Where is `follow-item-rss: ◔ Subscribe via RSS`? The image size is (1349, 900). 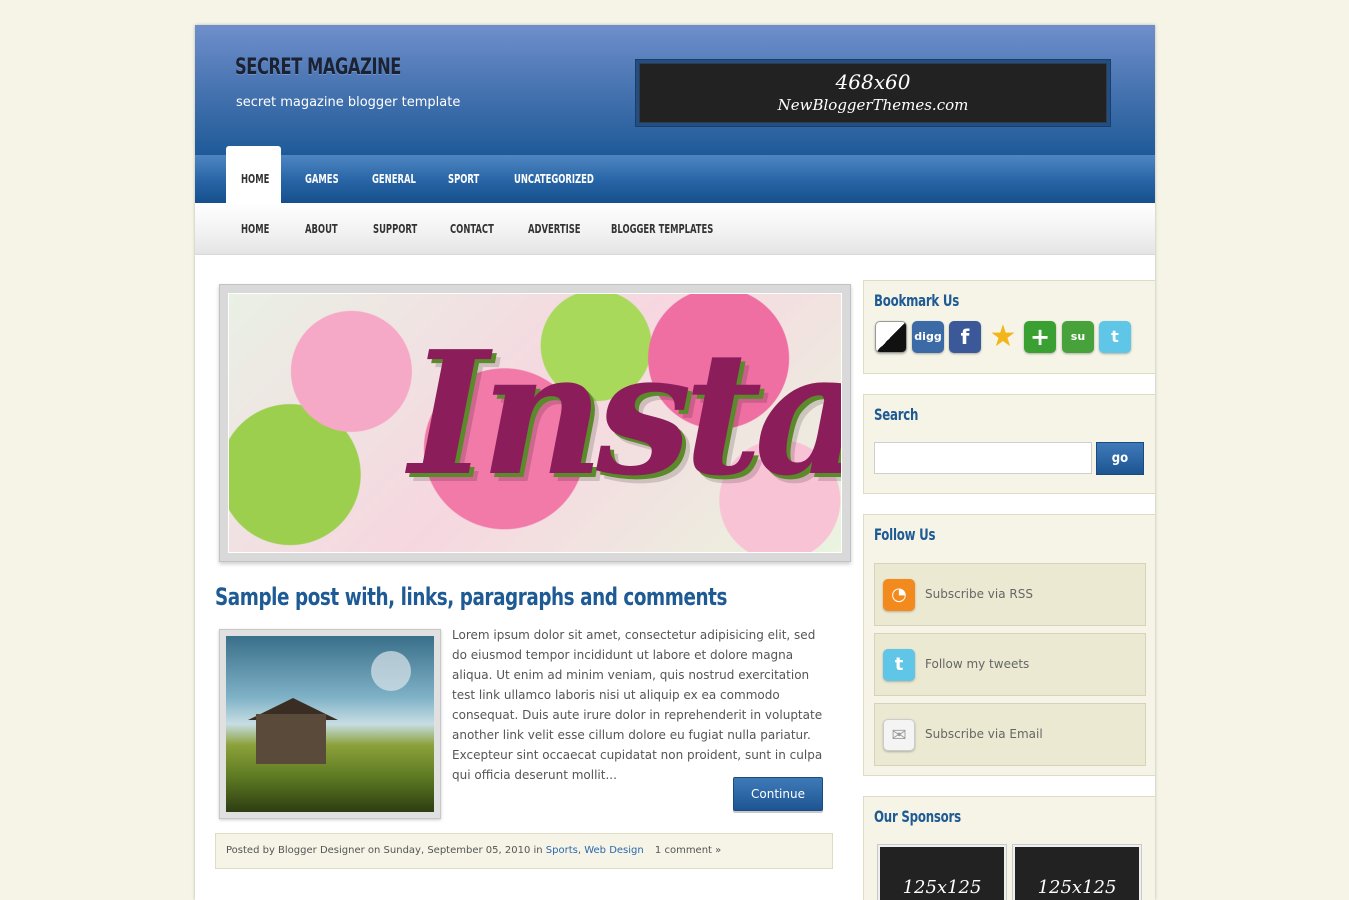 follow-item-rss: ◔ Subscribe via RSS is located at coordinates (1010, 594).